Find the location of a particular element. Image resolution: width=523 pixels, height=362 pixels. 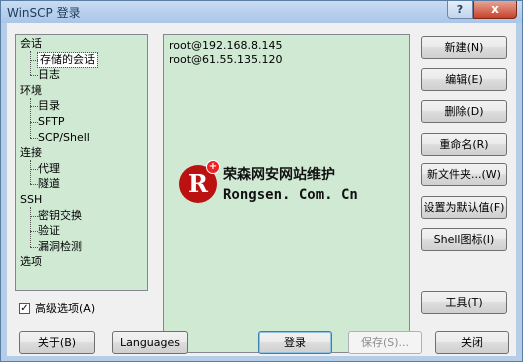

tree-item: 代理 is located at coordinates (49, 169).